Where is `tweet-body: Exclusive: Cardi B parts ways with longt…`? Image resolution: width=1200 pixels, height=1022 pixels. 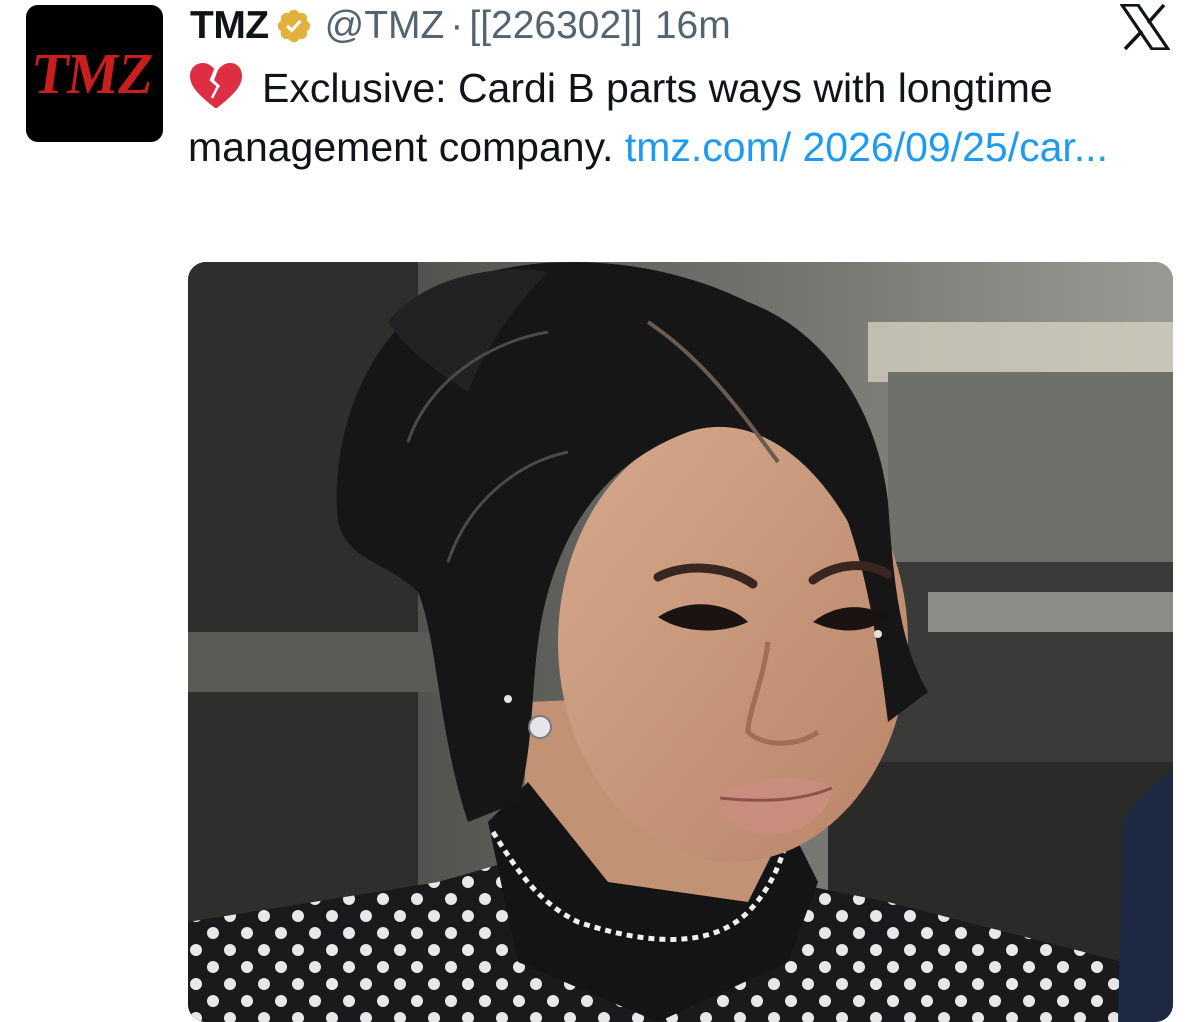 tweet-body: Exclusive: Cardi B parts ways with longt… is located at coordinates (683, 118).